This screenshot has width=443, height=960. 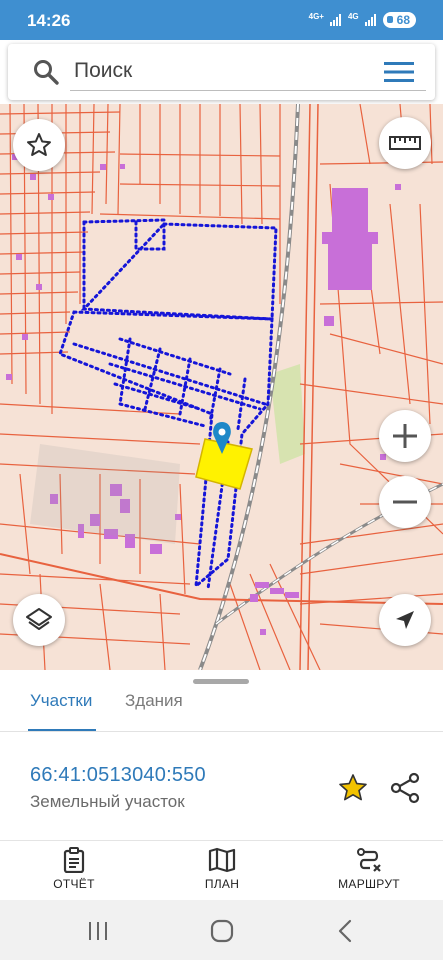 What do you see at coordinates (46, 72) in the screenshot?
I see `search-icon` at bounding box center [46, 72].